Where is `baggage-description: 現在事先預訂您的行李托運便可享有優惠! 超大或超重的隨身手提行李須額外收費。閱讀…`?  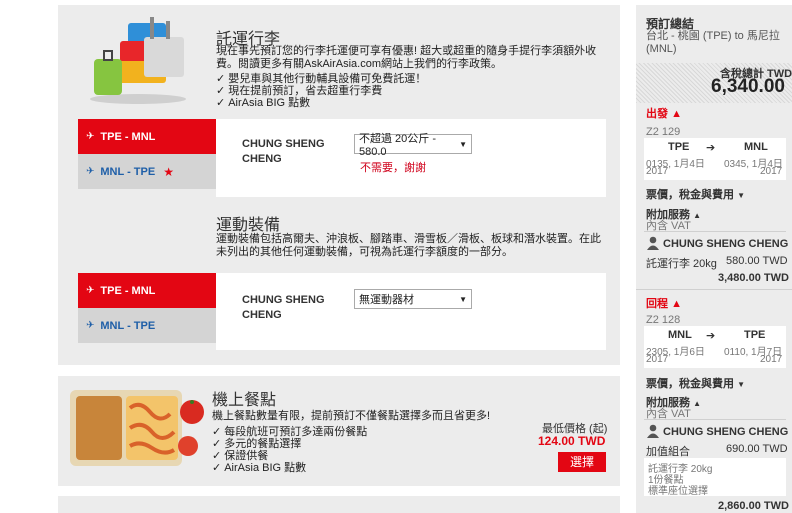
baggage-description: 現在事先預訂您的行李托運便可享有優惠! 超大或超重的隨身手提行李須額外收費。閱讀… is located at coordinates (406, 57).